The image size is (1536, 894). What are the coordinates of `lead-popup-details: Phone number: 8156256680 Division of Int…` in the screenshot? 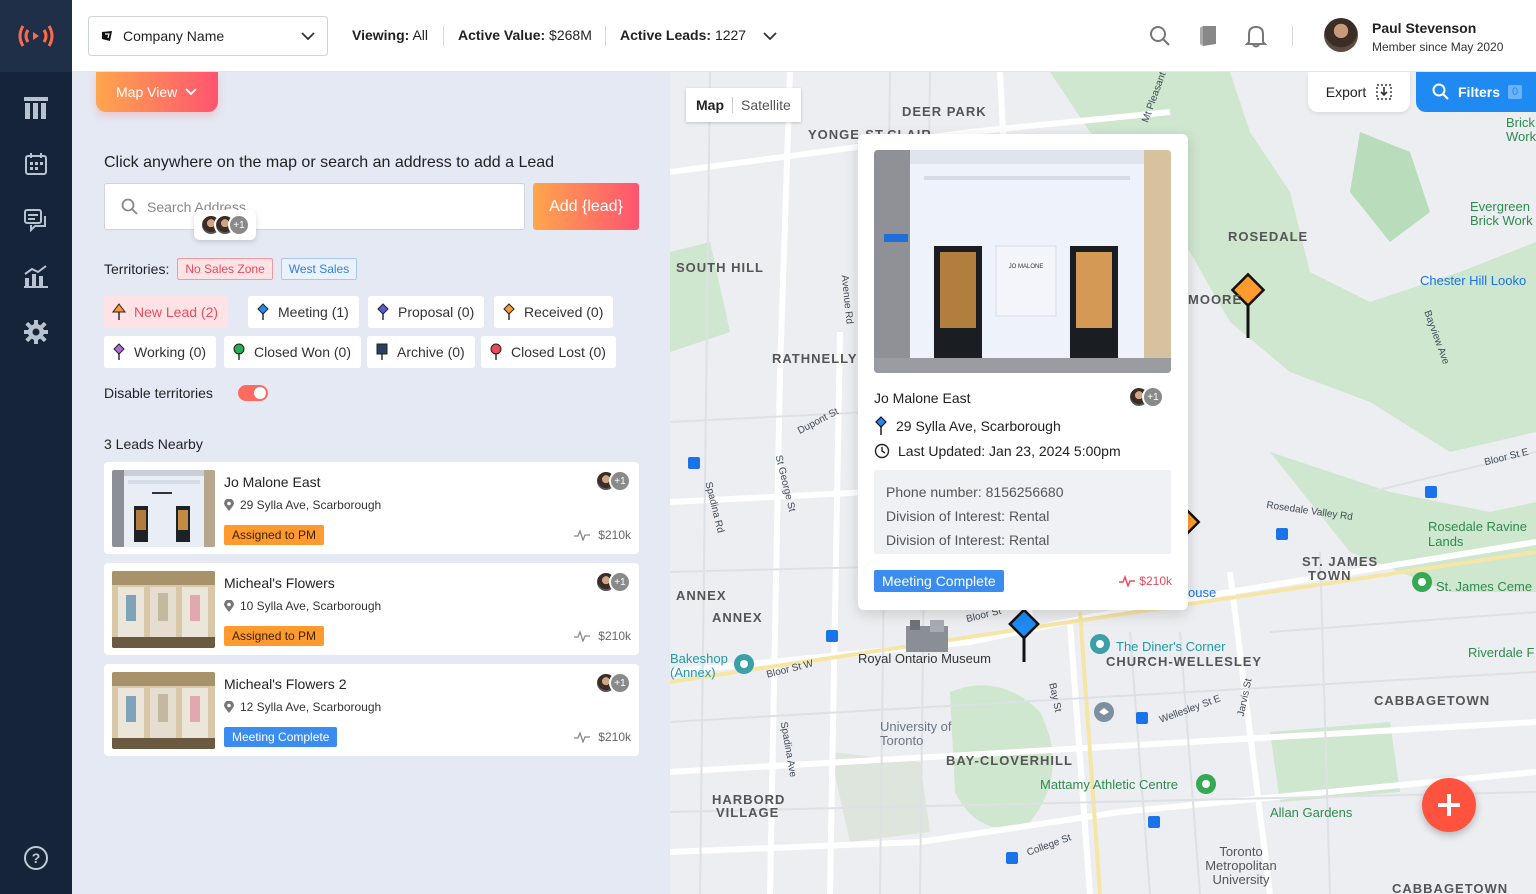 It's located at (1022, 512).